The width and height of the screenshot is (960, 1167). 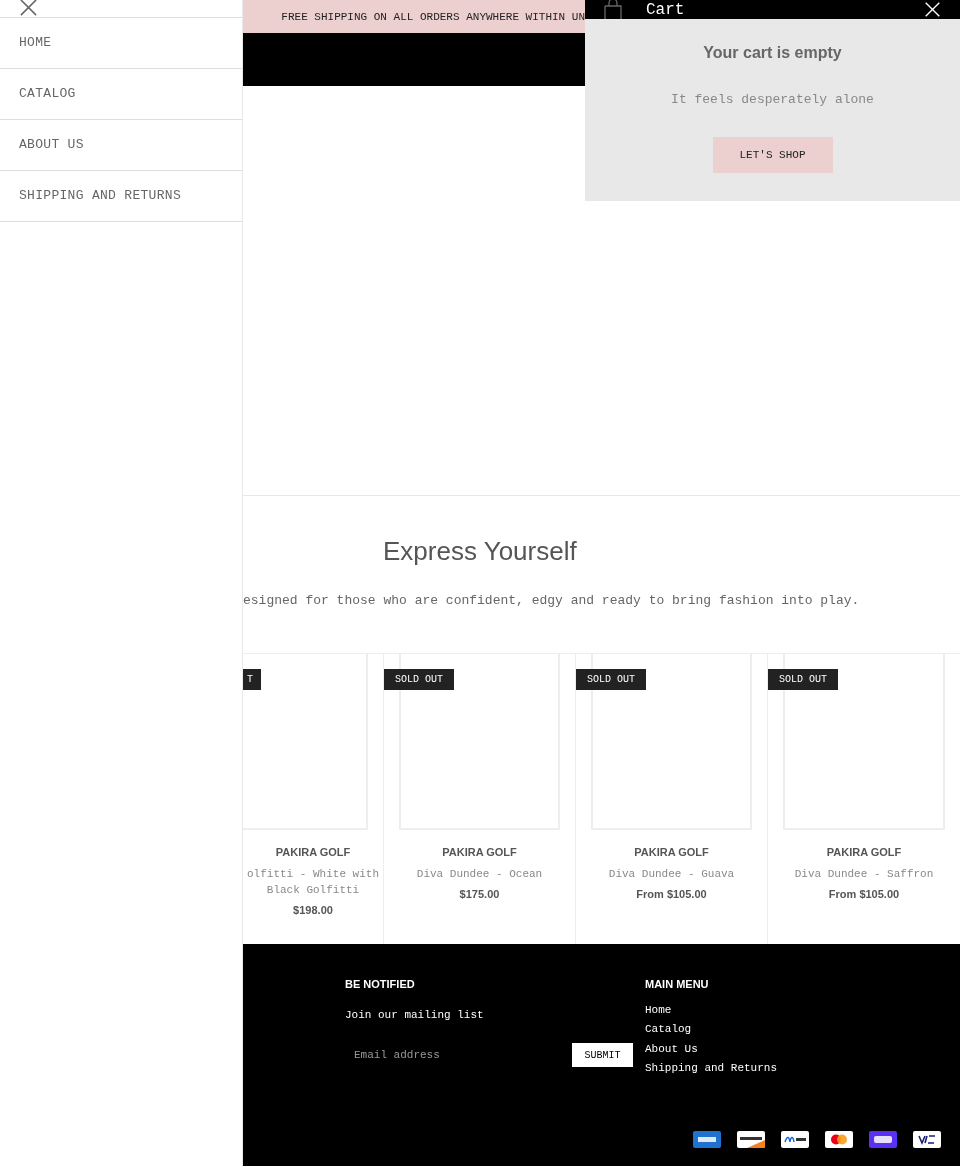 I want to click on sold-out-badge: T, so click(x=252, y=679).